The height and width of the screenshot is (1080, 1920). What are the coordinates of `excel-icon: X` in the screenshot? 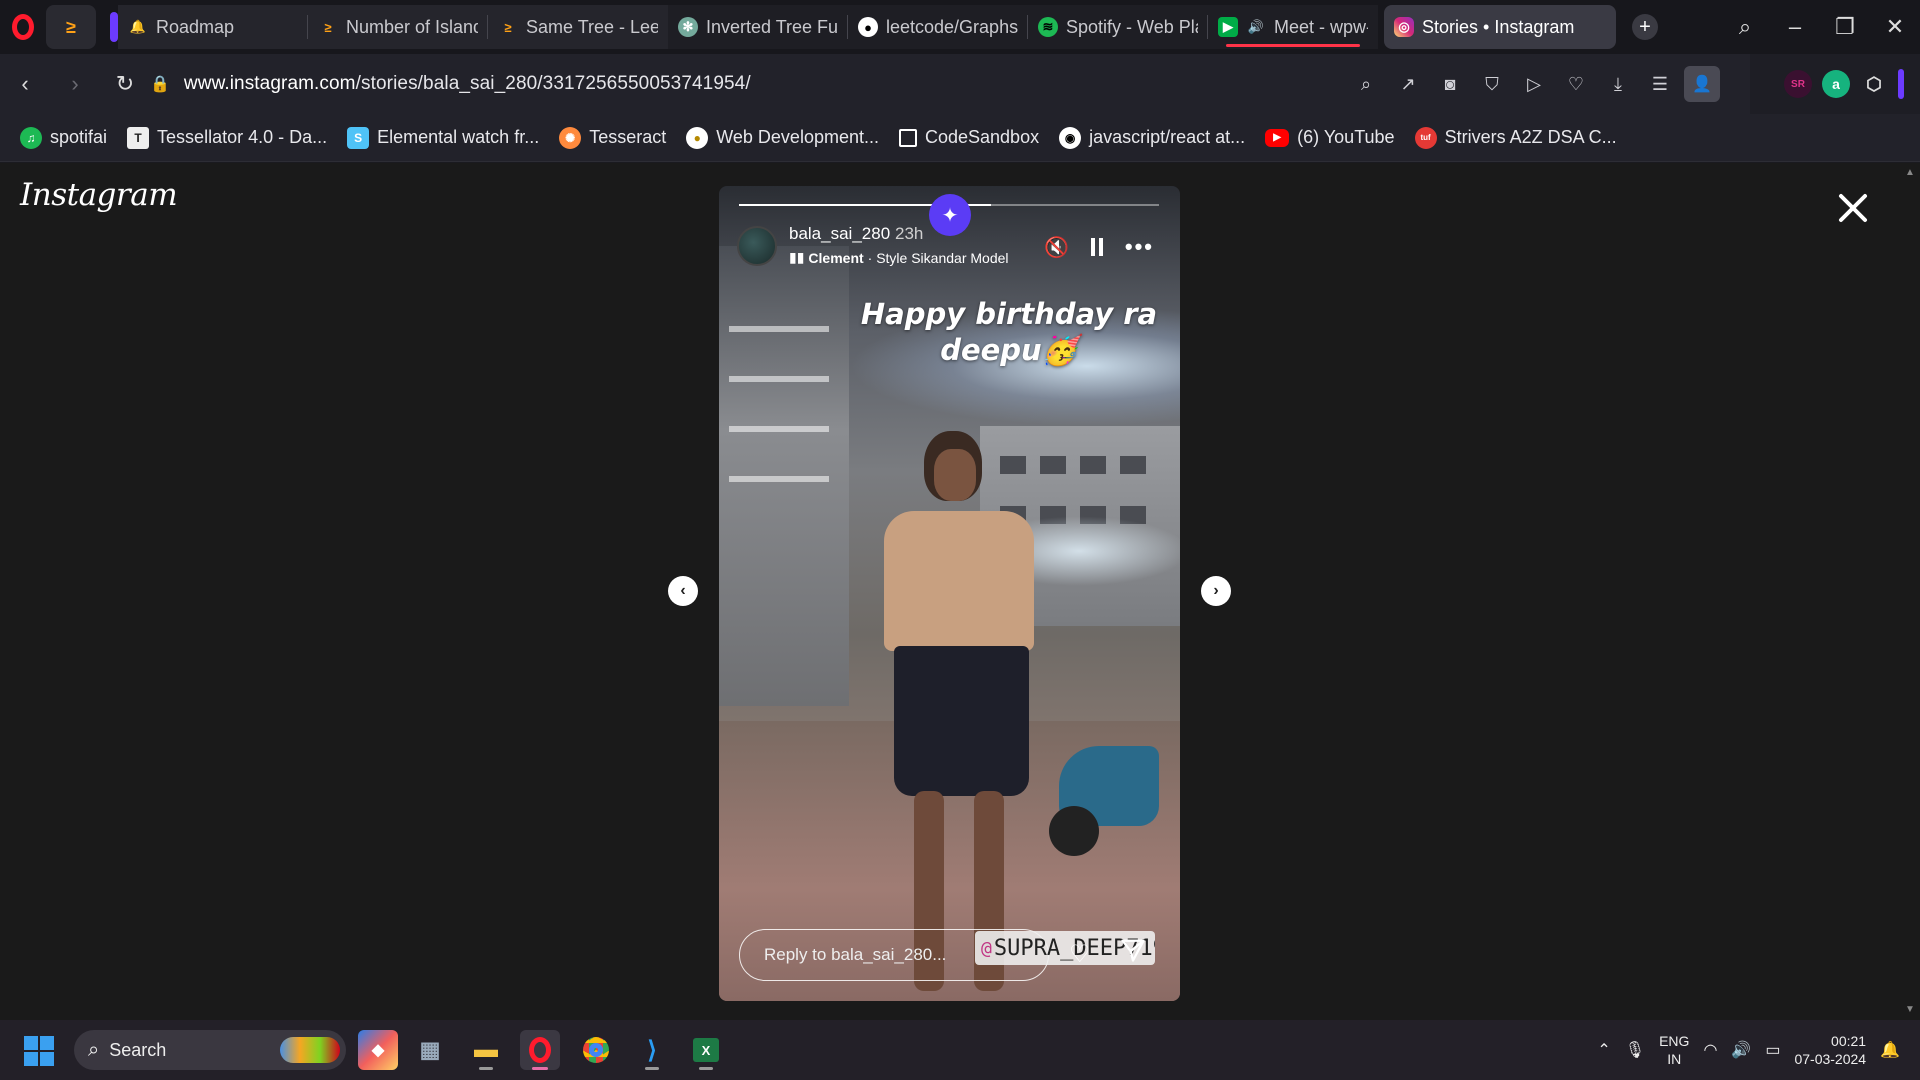 It's located at (706, 1050).